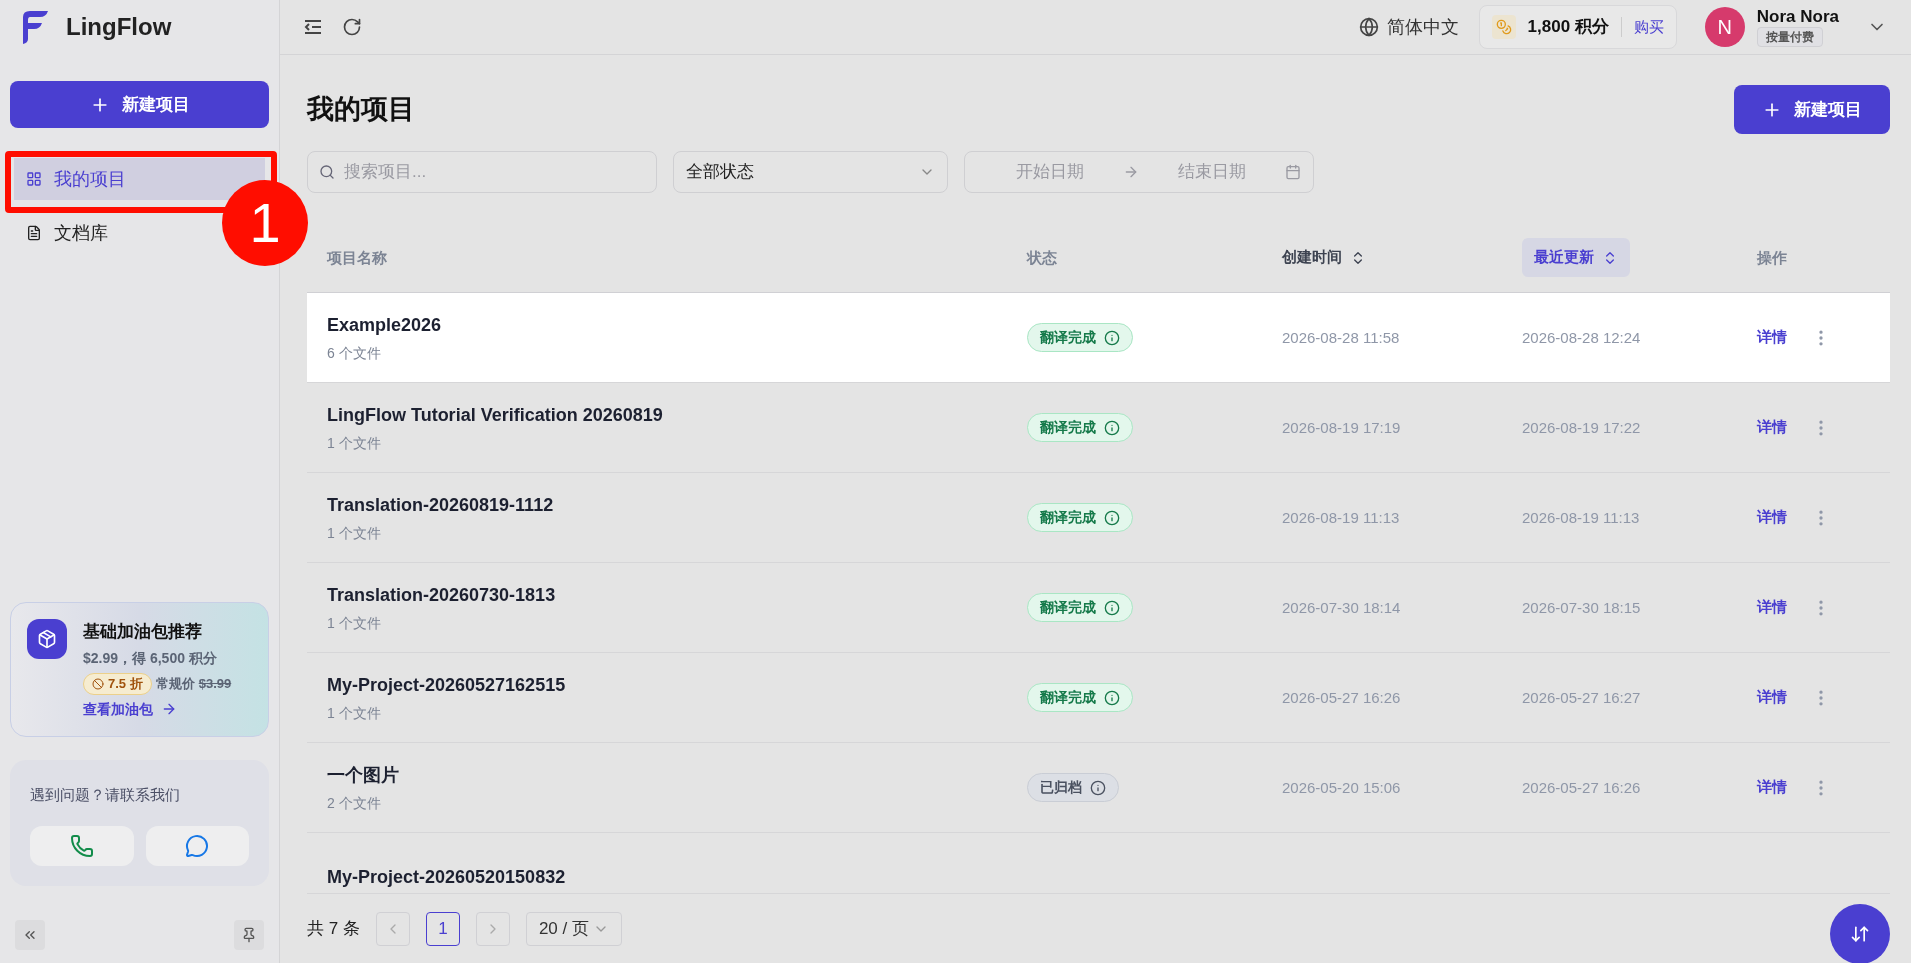 This screenshot has height=963, width=1911. Describe the element at coordinates (677, 325) in the screenshot. I see `project-name: Example2026` at that location.